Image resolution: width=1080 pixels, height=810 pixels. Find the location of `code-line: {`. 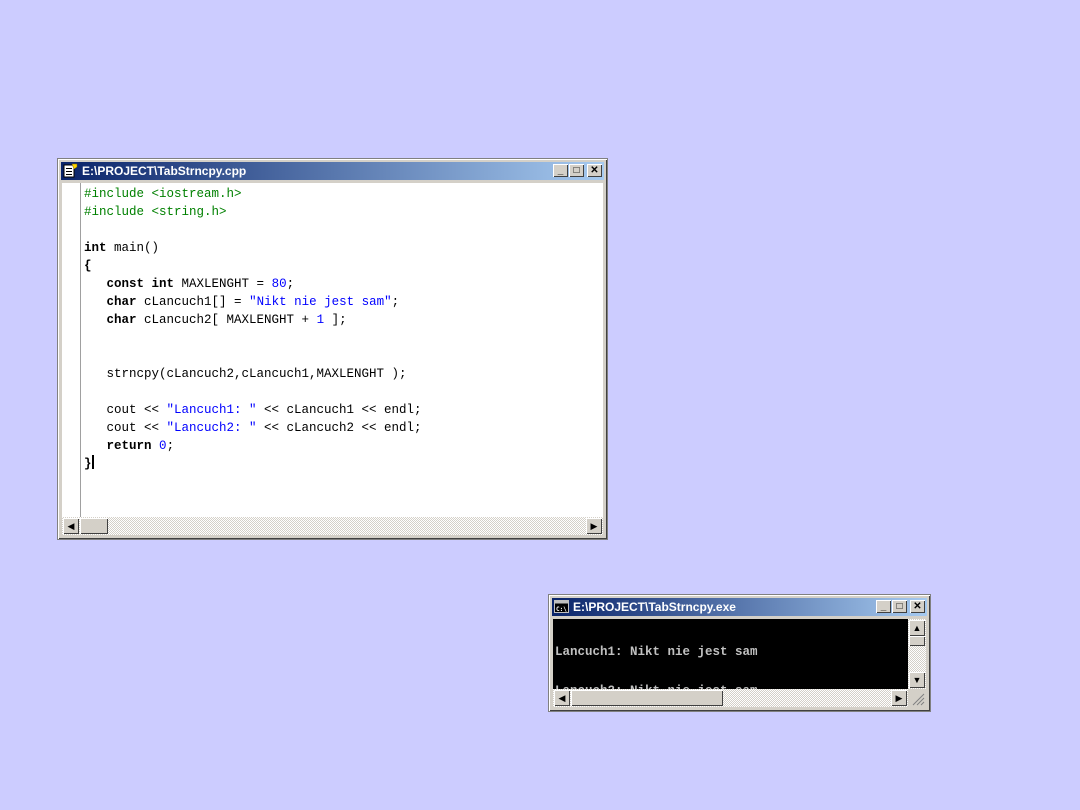

code-line: { is located at coordinates (343, 266).